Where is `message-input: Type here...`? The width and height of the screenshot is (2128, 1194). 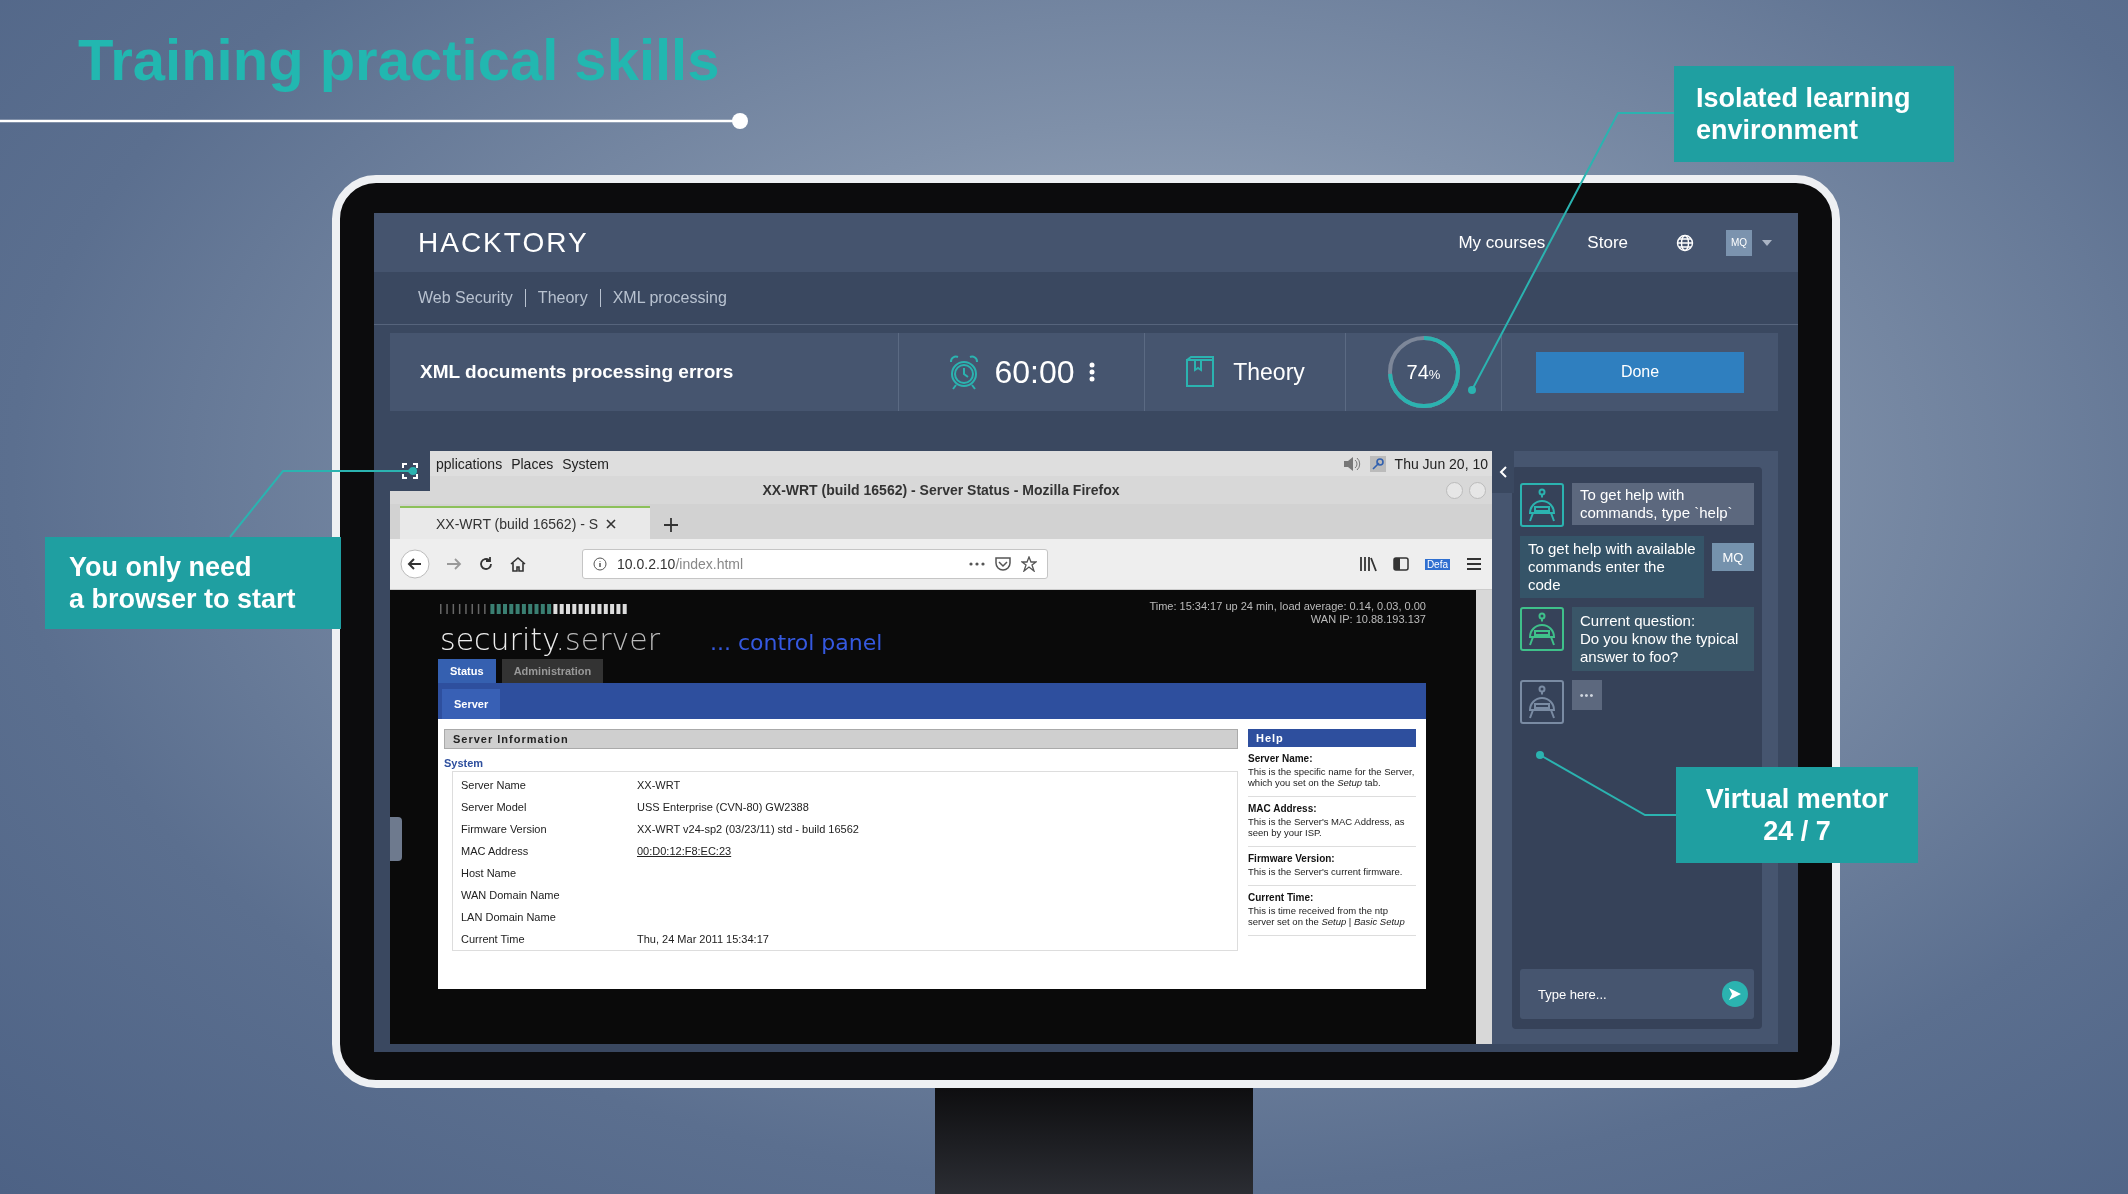
message-input: Type here... is located at coordinates (1629, 994).